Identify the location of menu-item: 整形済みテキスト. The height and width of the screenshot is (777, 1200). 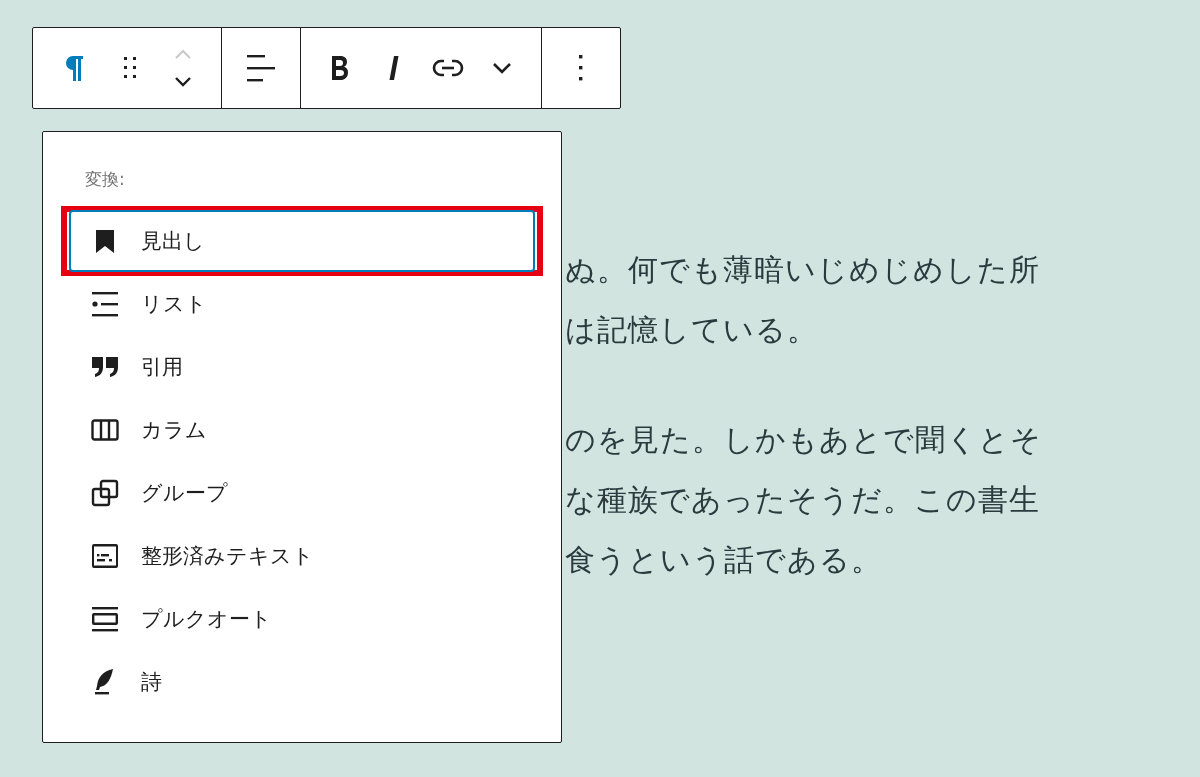
(302, 555).